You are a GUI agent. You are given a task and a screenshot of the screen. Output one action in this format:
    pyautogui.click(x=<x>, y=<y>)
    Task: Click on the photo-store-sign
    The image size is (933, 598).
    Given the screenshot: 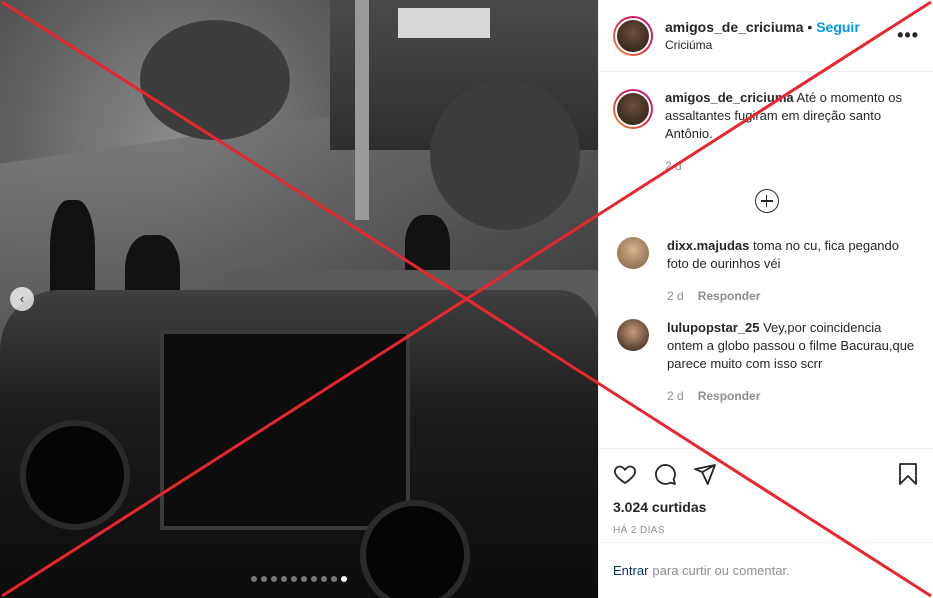 What is the action you would take?
    pyautogui.click(x=444, y=23)
    